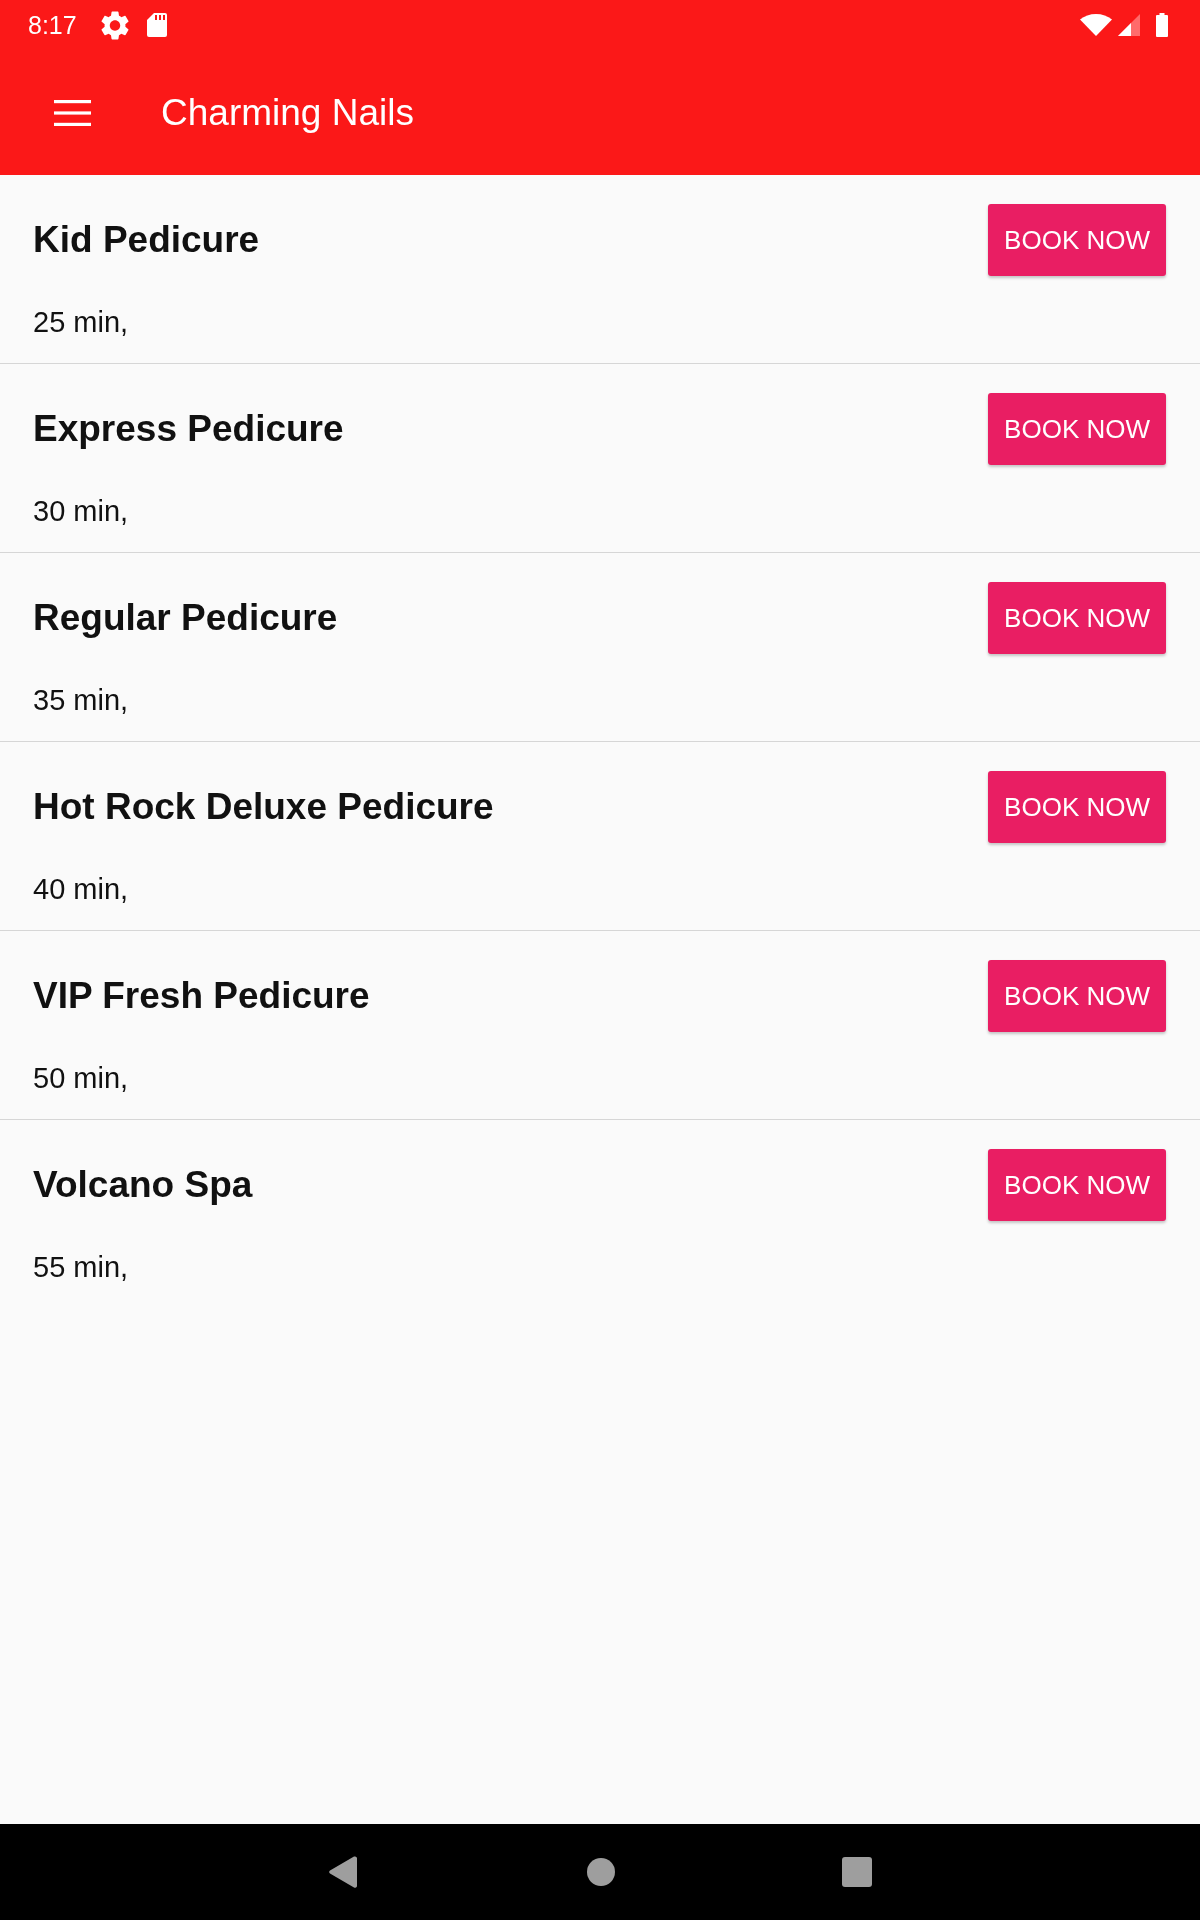 The width and height of the screenshot is (1200, 1920). Describe the element at coordinates (146, 240) in the screenshot. I see `service-name: Kid Pedicure` at that location.